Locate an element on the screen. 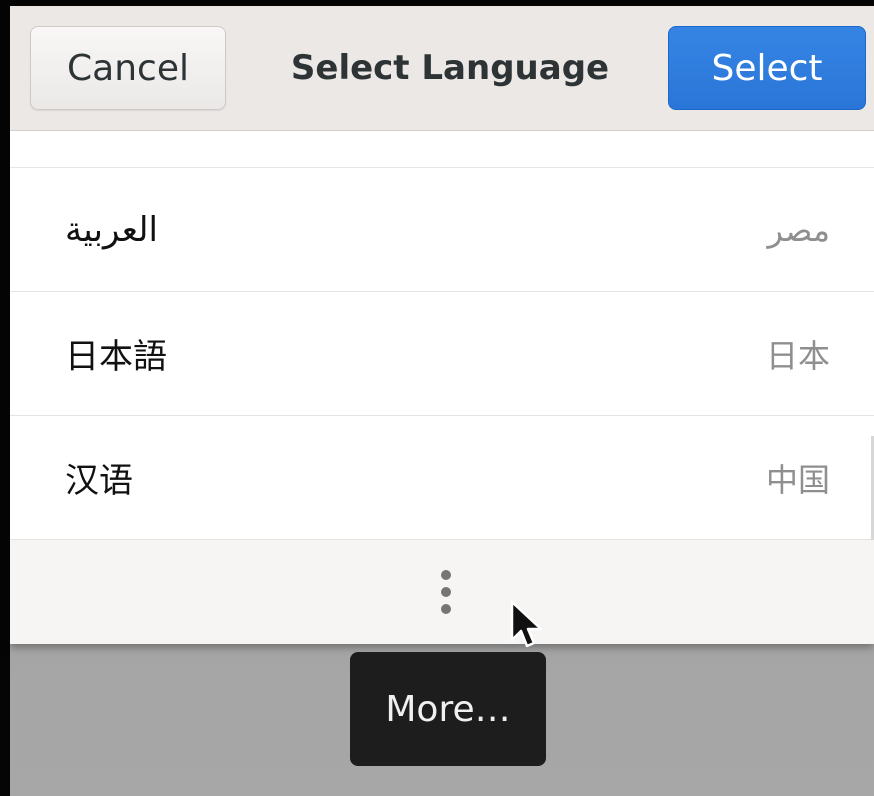  view-more-icon is located at coordinates (446, 593).